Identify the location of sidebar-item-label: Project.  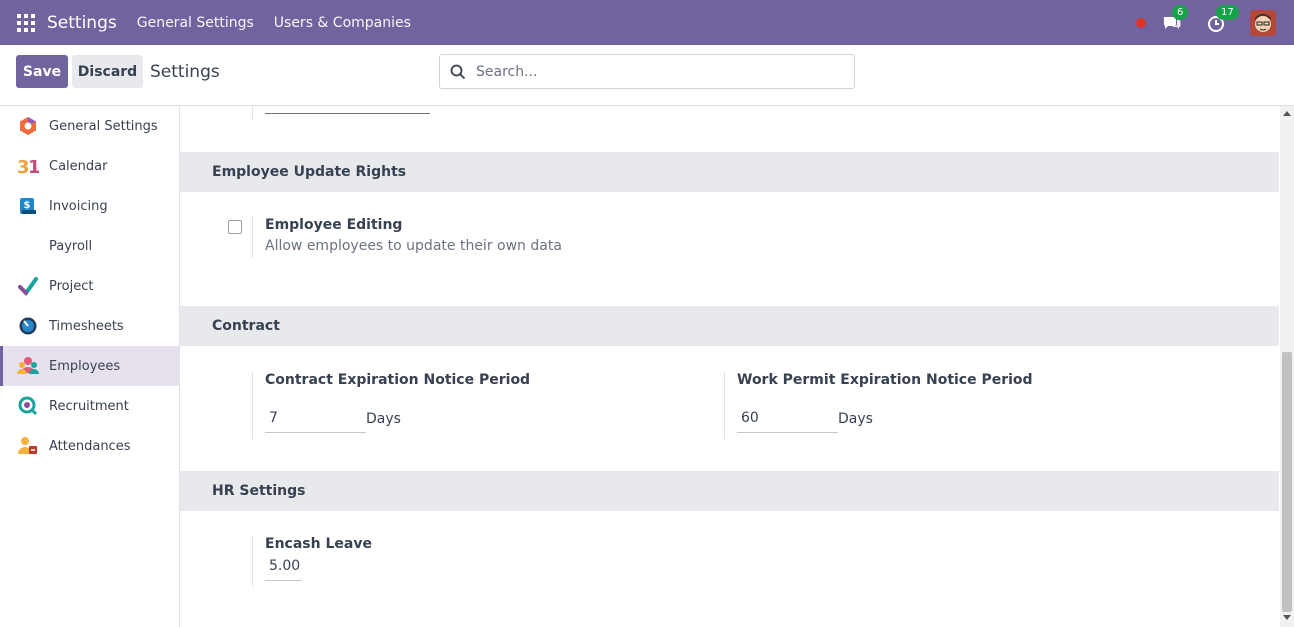
(71, 286).